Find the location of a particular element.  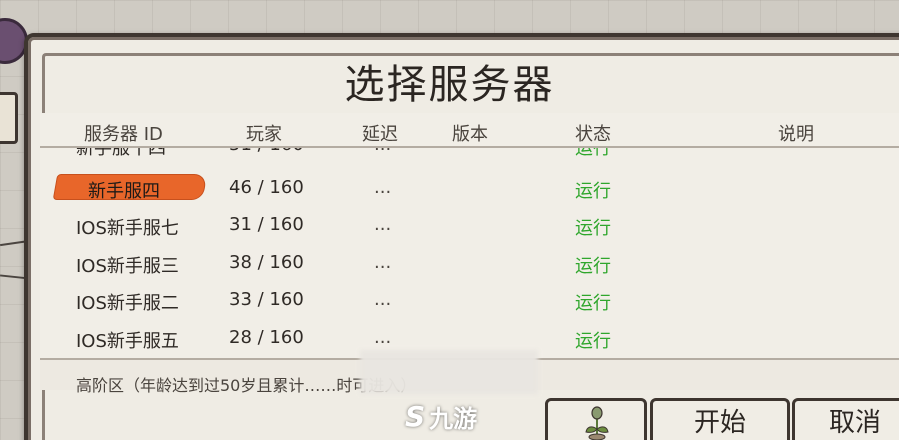

start-button: 开始 is located at coordinates (720, 419).